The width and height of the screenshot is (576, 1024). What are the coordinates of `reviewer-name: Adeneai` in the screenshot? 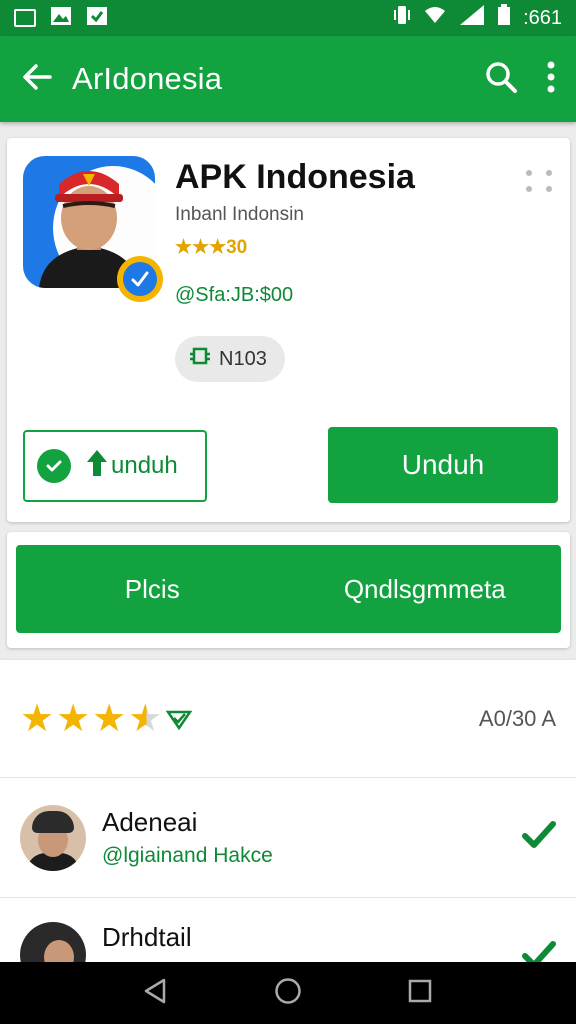 It's located at (150, 822).